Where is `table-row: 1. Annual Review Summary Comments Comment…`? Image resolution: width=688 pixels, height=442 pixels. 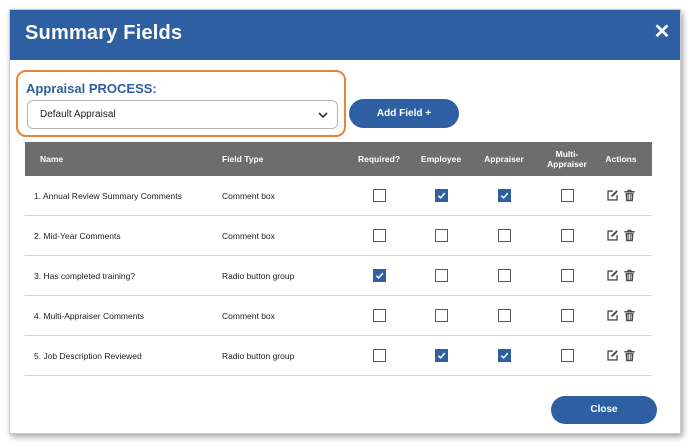
table-row: 1. Annual Review Summary Comments Comment… is located at coordinates (338, 196).